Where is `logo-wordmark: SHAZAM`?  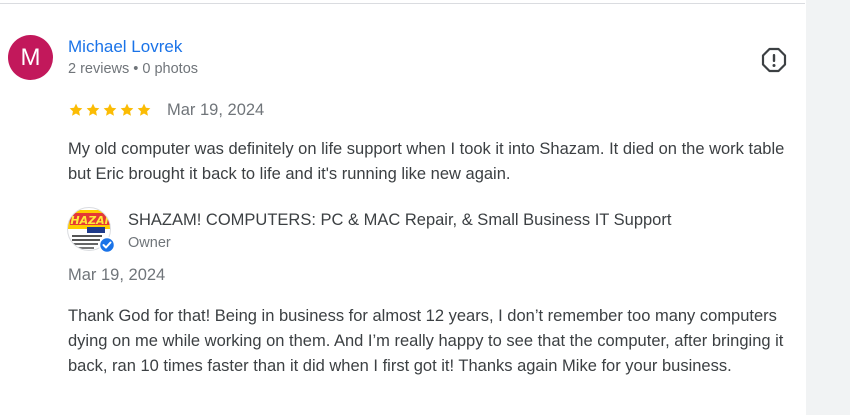 logo-wordmark: SHAZAM is located at coordinates (90, 220).